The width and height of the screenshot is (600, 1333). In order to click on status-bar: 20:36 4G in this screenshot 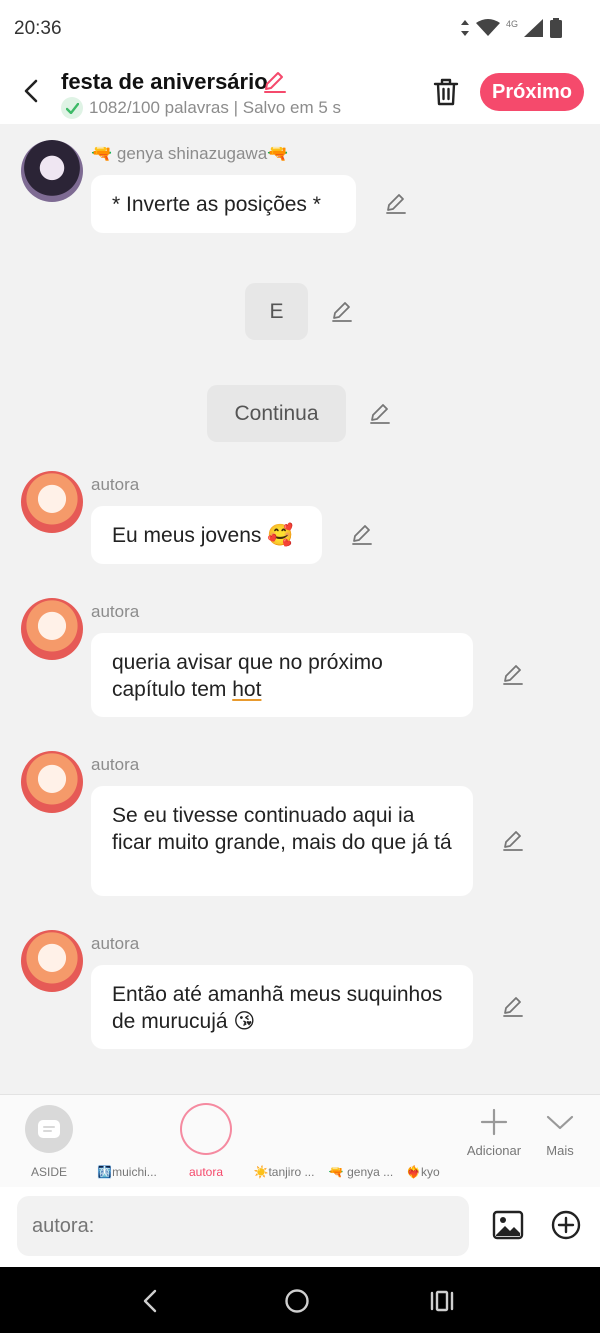, I will do `click(300, 30)`.